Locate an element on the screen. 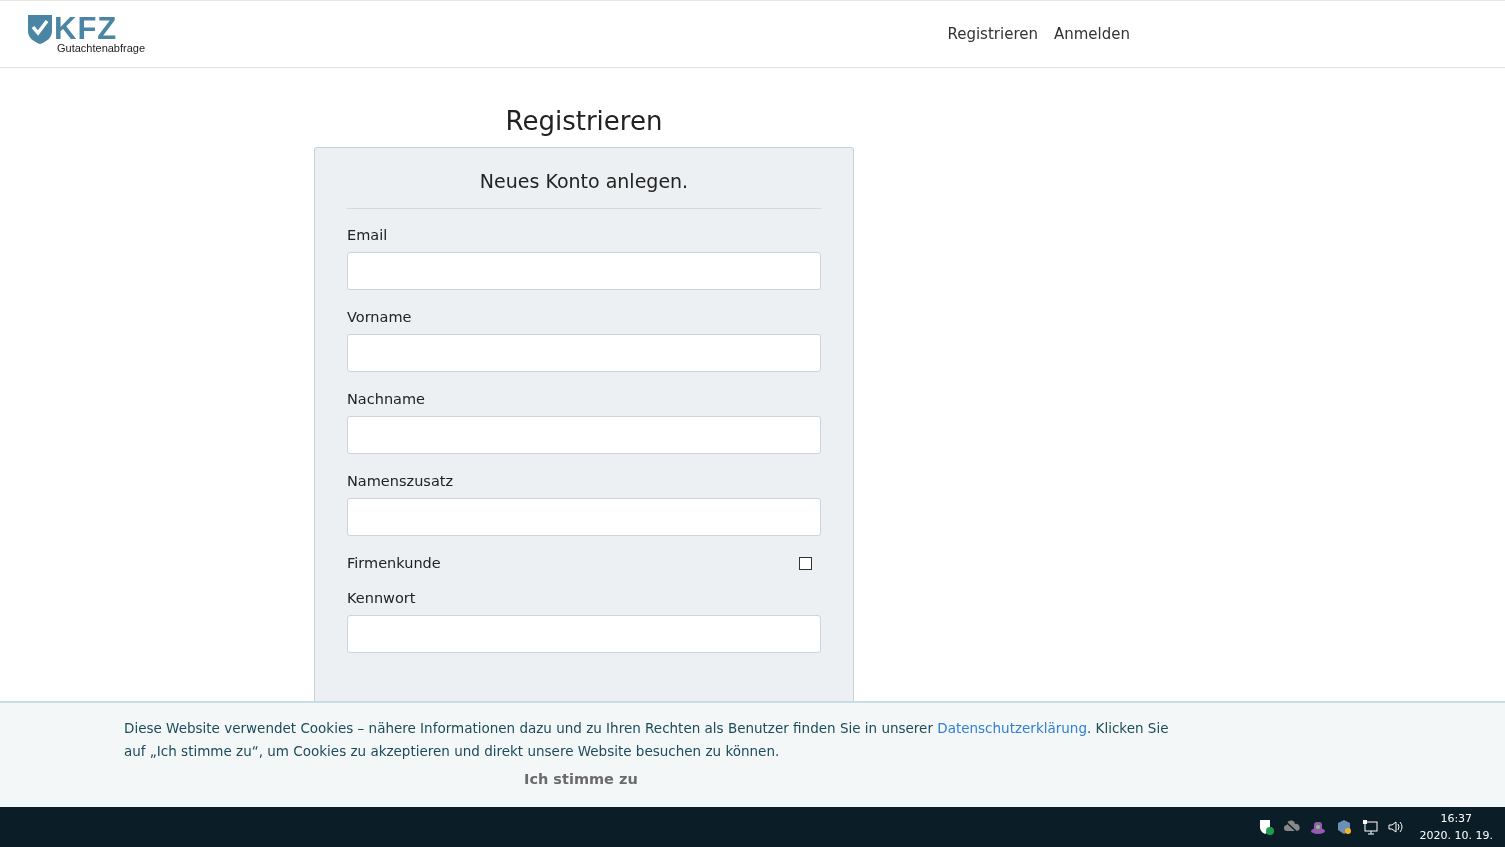  network-icon is located at coordinates (1369, 827).